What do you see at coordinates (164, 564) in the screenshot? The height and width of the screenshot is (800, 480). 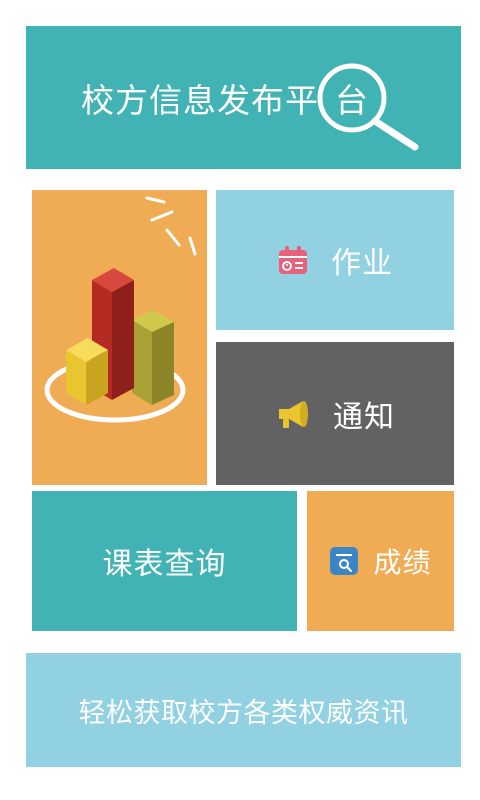 I see `schedule-label: 课表查询` at bounding box center [164, 564].